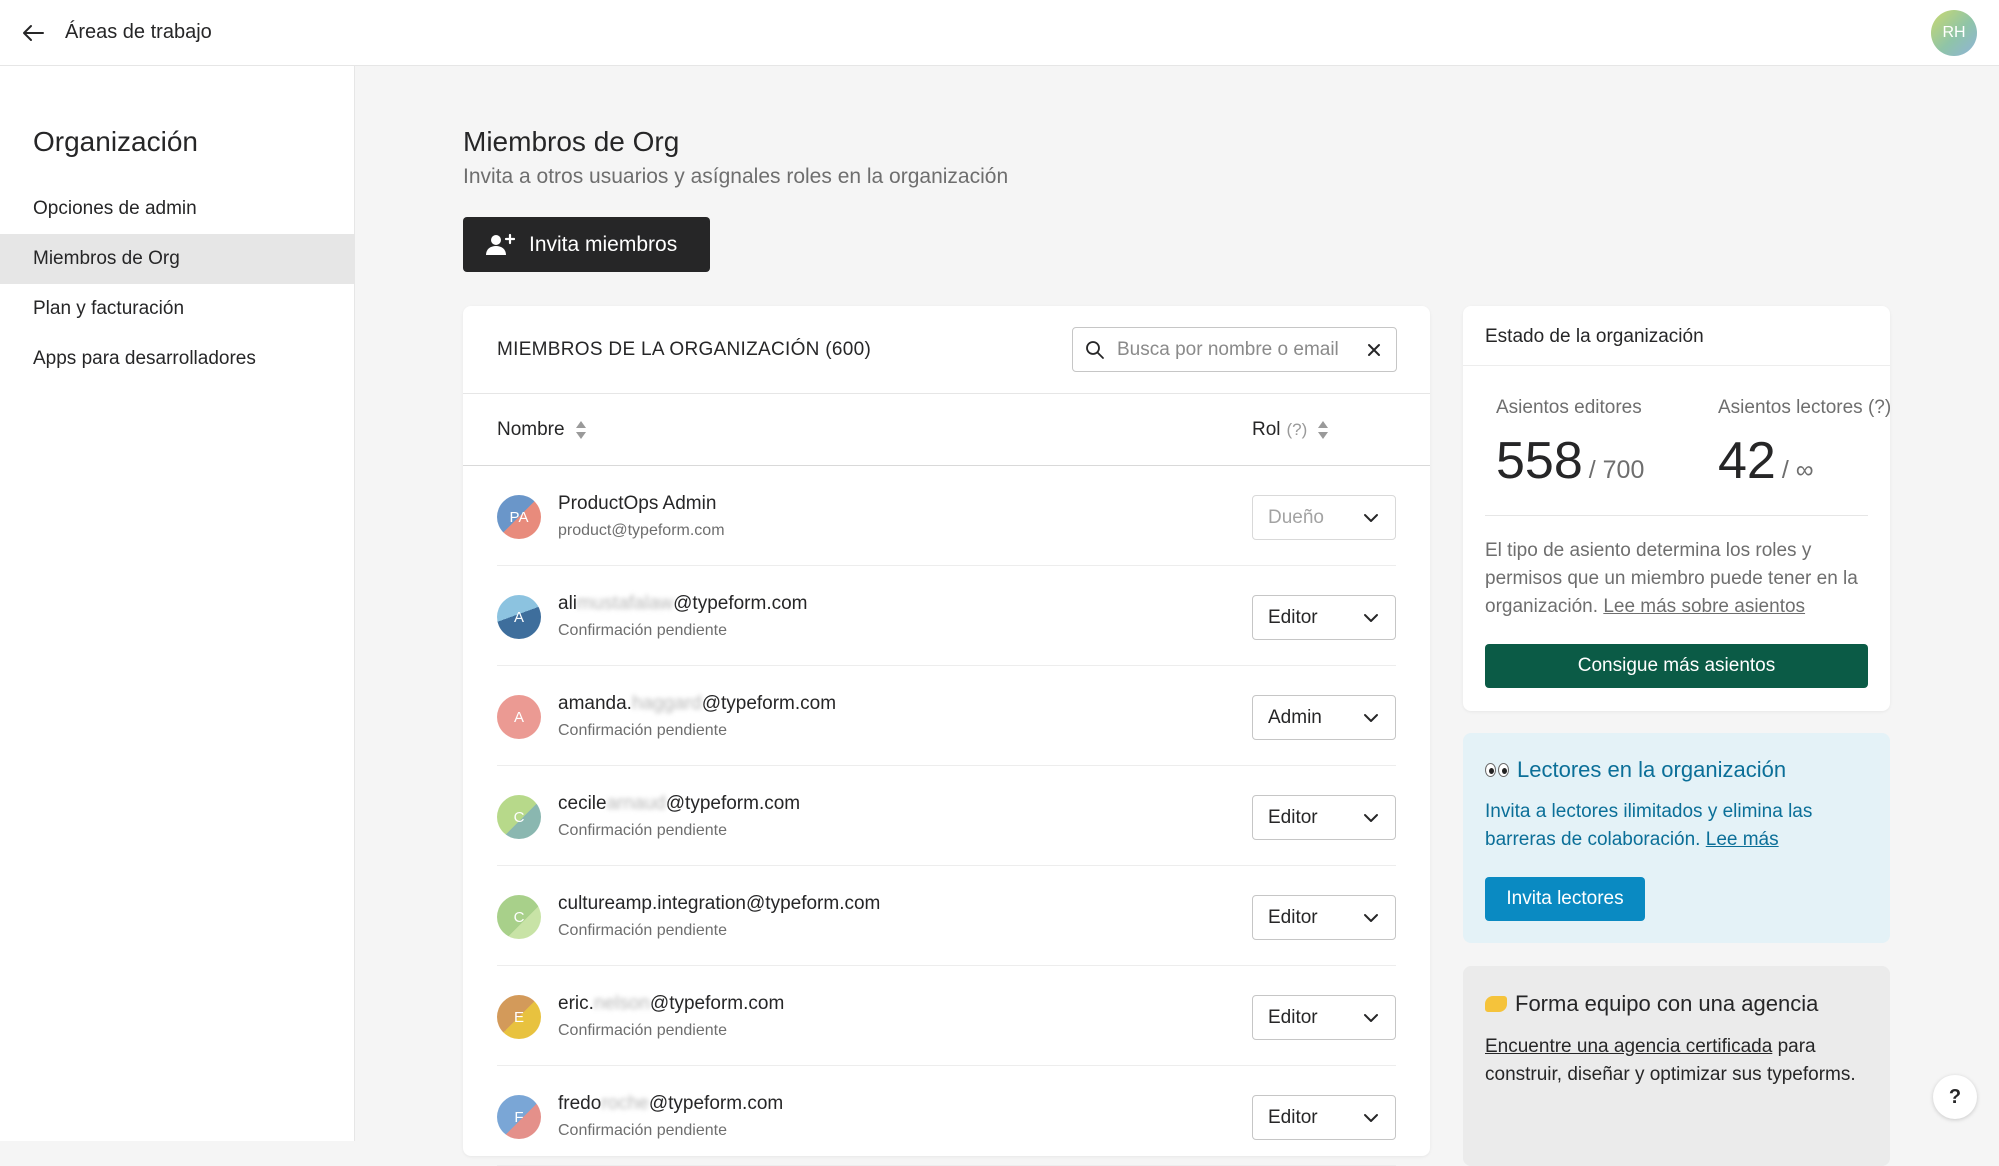 This screenshot has height=1166, width=1999. Describe the element at coordinates (1742, 839) in the screenshot. I see `readers-learn-more-link: Lee más` at that location.